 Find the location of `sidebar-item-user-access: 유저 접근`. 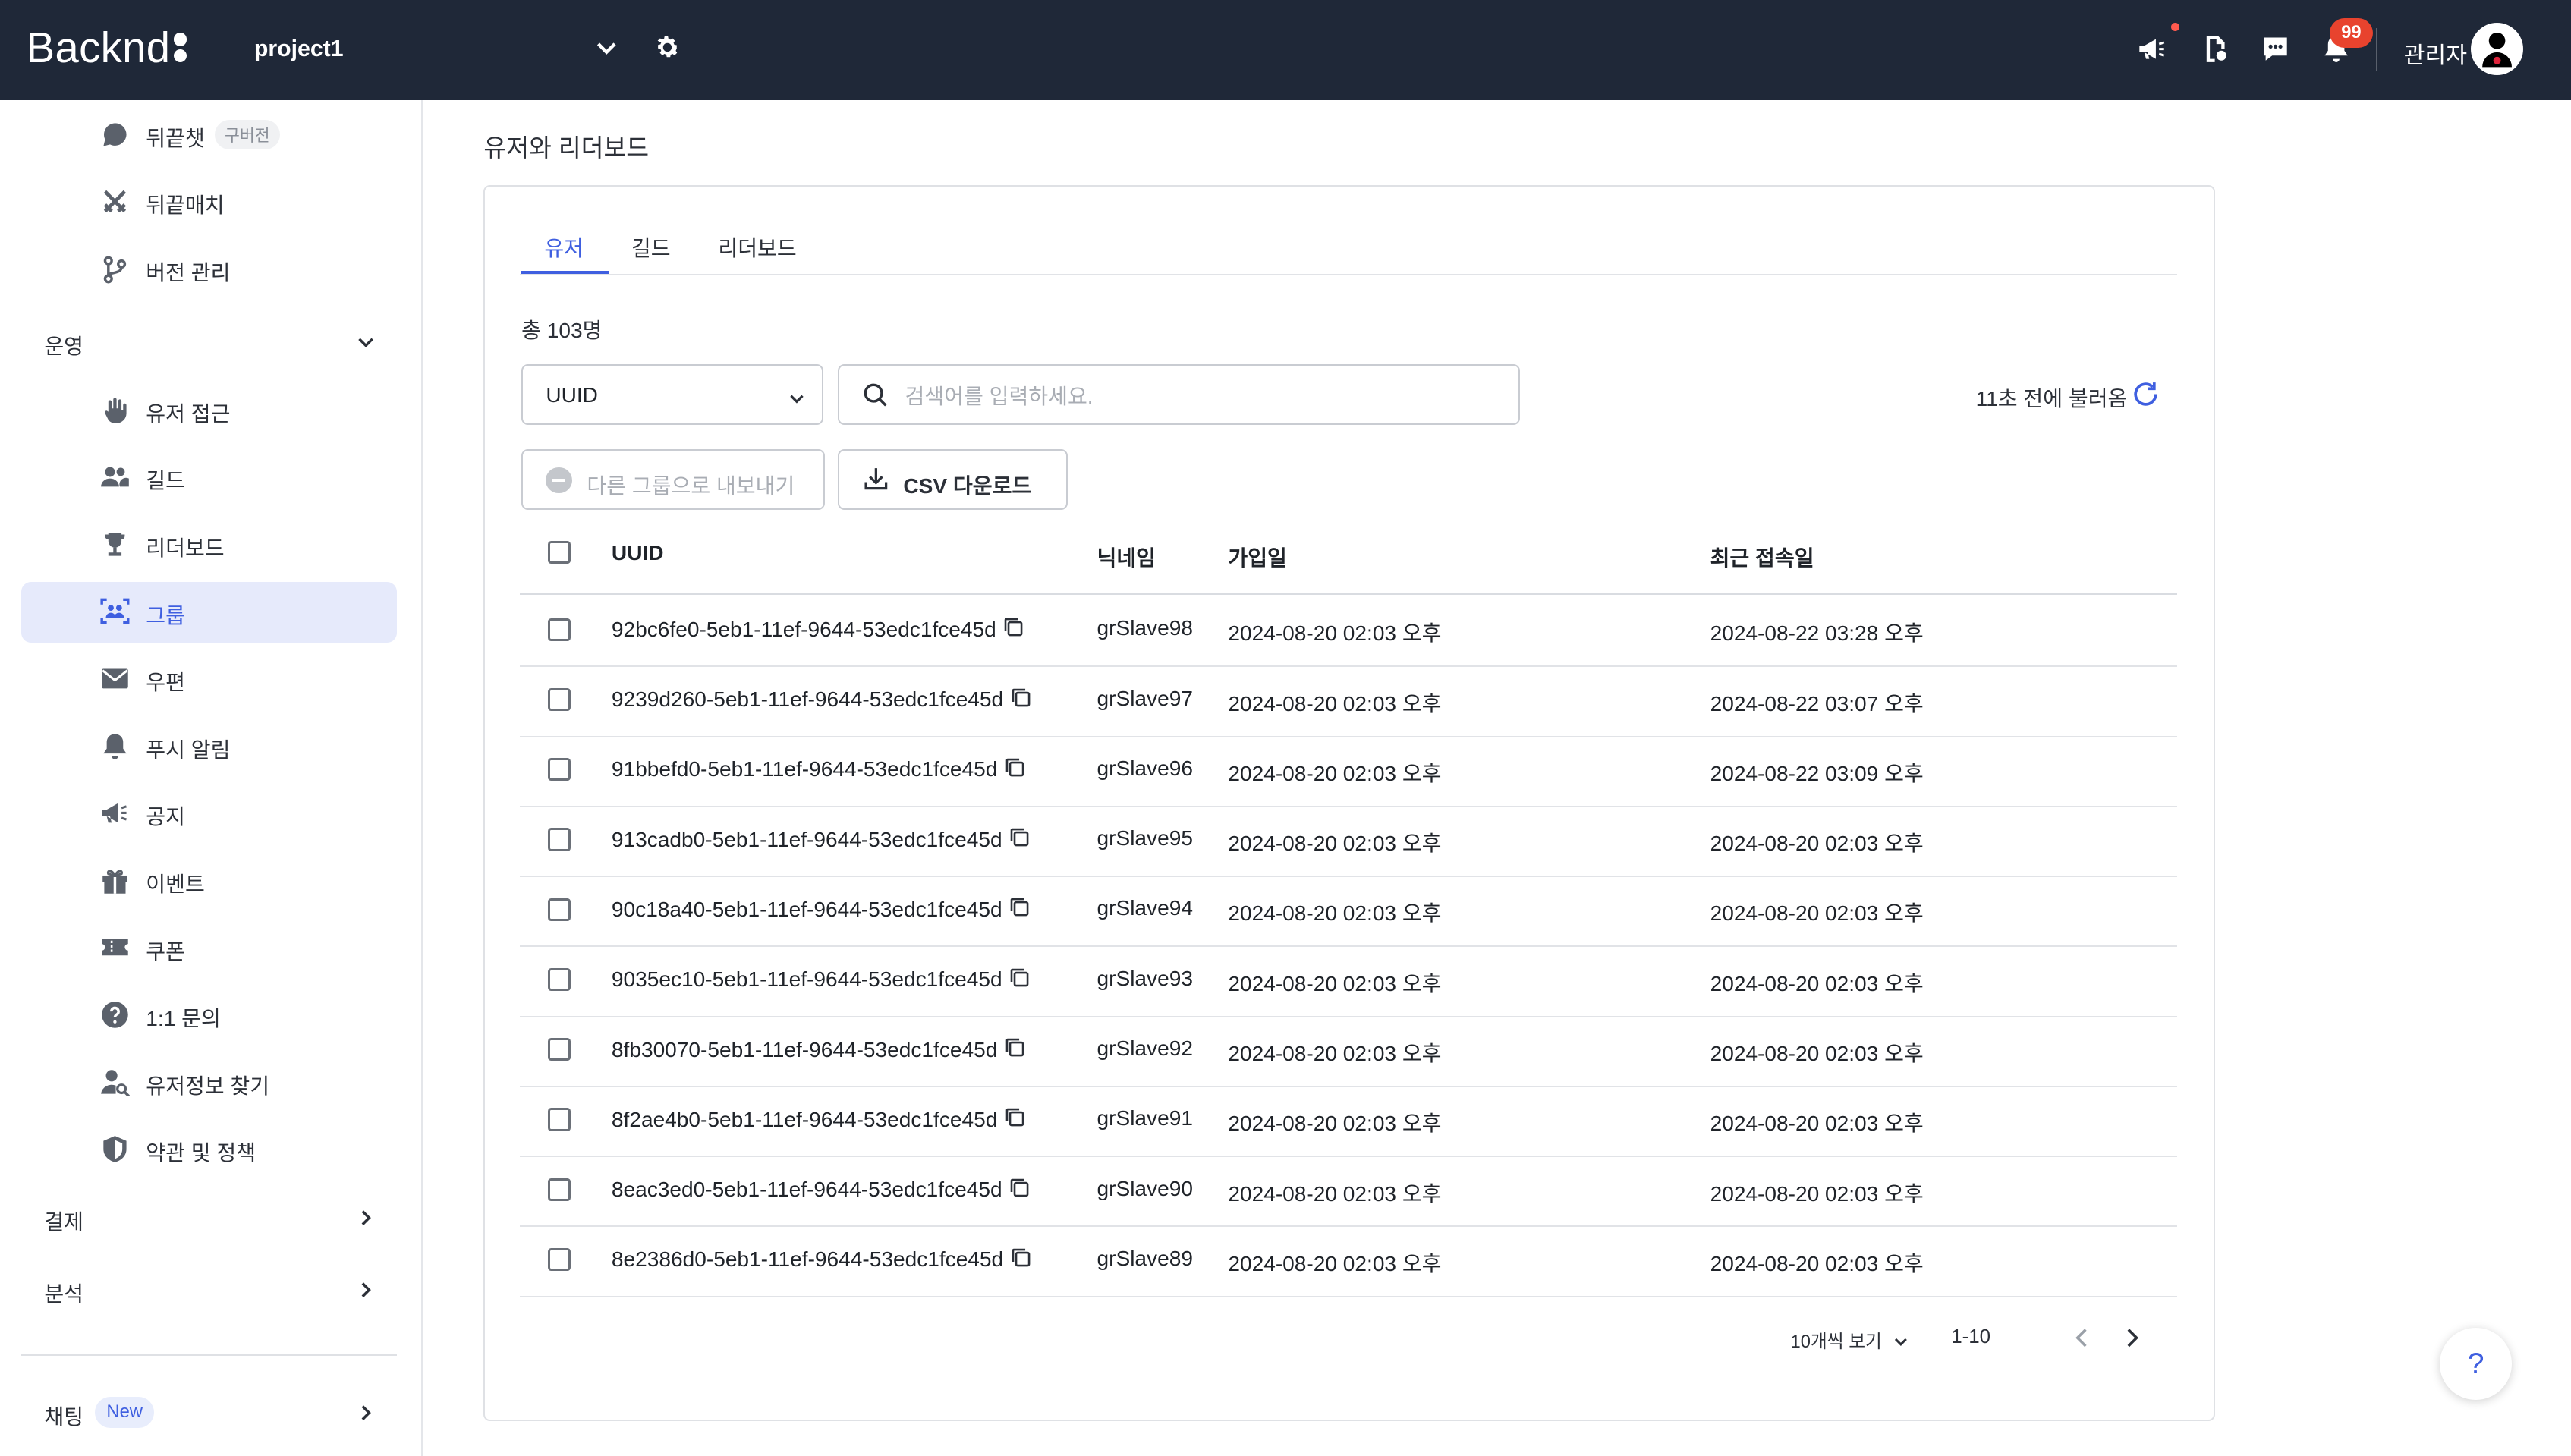

sidebar-item-user-access: 유저 접근 is located at coordinates (209, 411).